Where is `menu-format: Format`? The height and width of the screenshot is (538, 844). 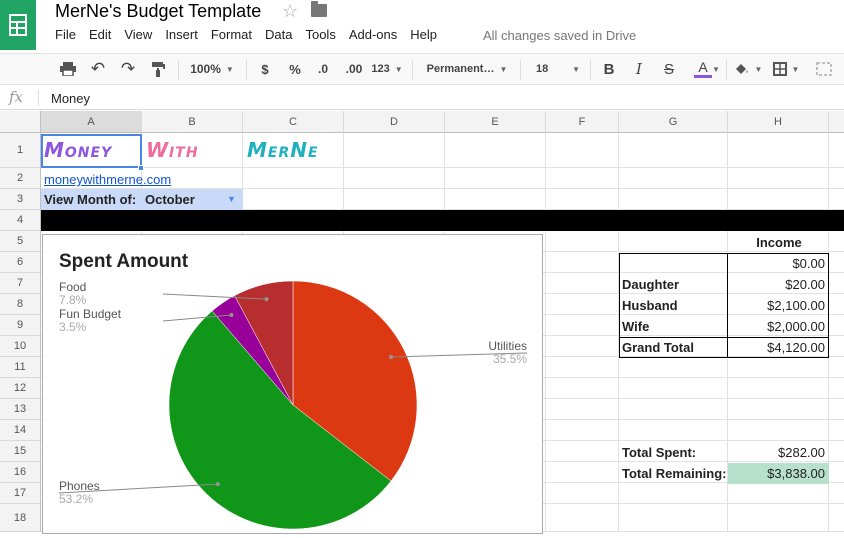
menu-format: Format is located at coordinates (231, 34).